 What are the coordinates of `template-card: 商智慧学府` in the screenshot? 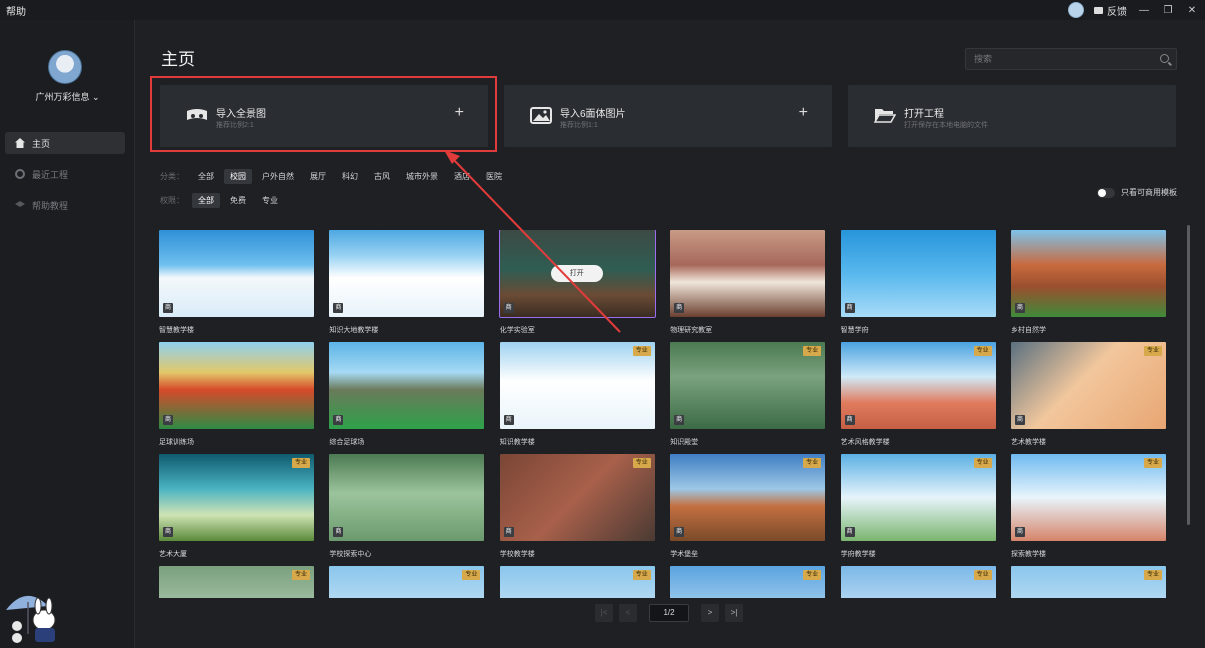 It's located at (918, 282).